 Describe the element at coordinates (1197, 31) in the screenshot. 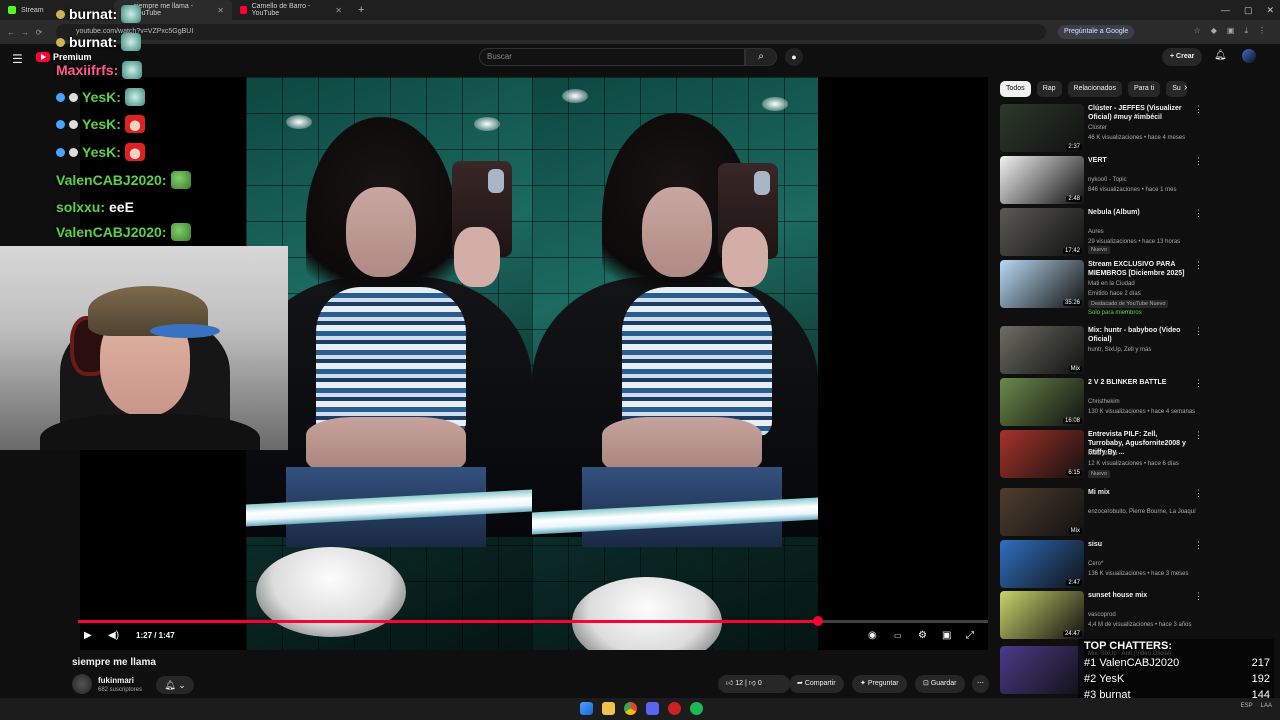

I see `star-icon: ☆` at that location.